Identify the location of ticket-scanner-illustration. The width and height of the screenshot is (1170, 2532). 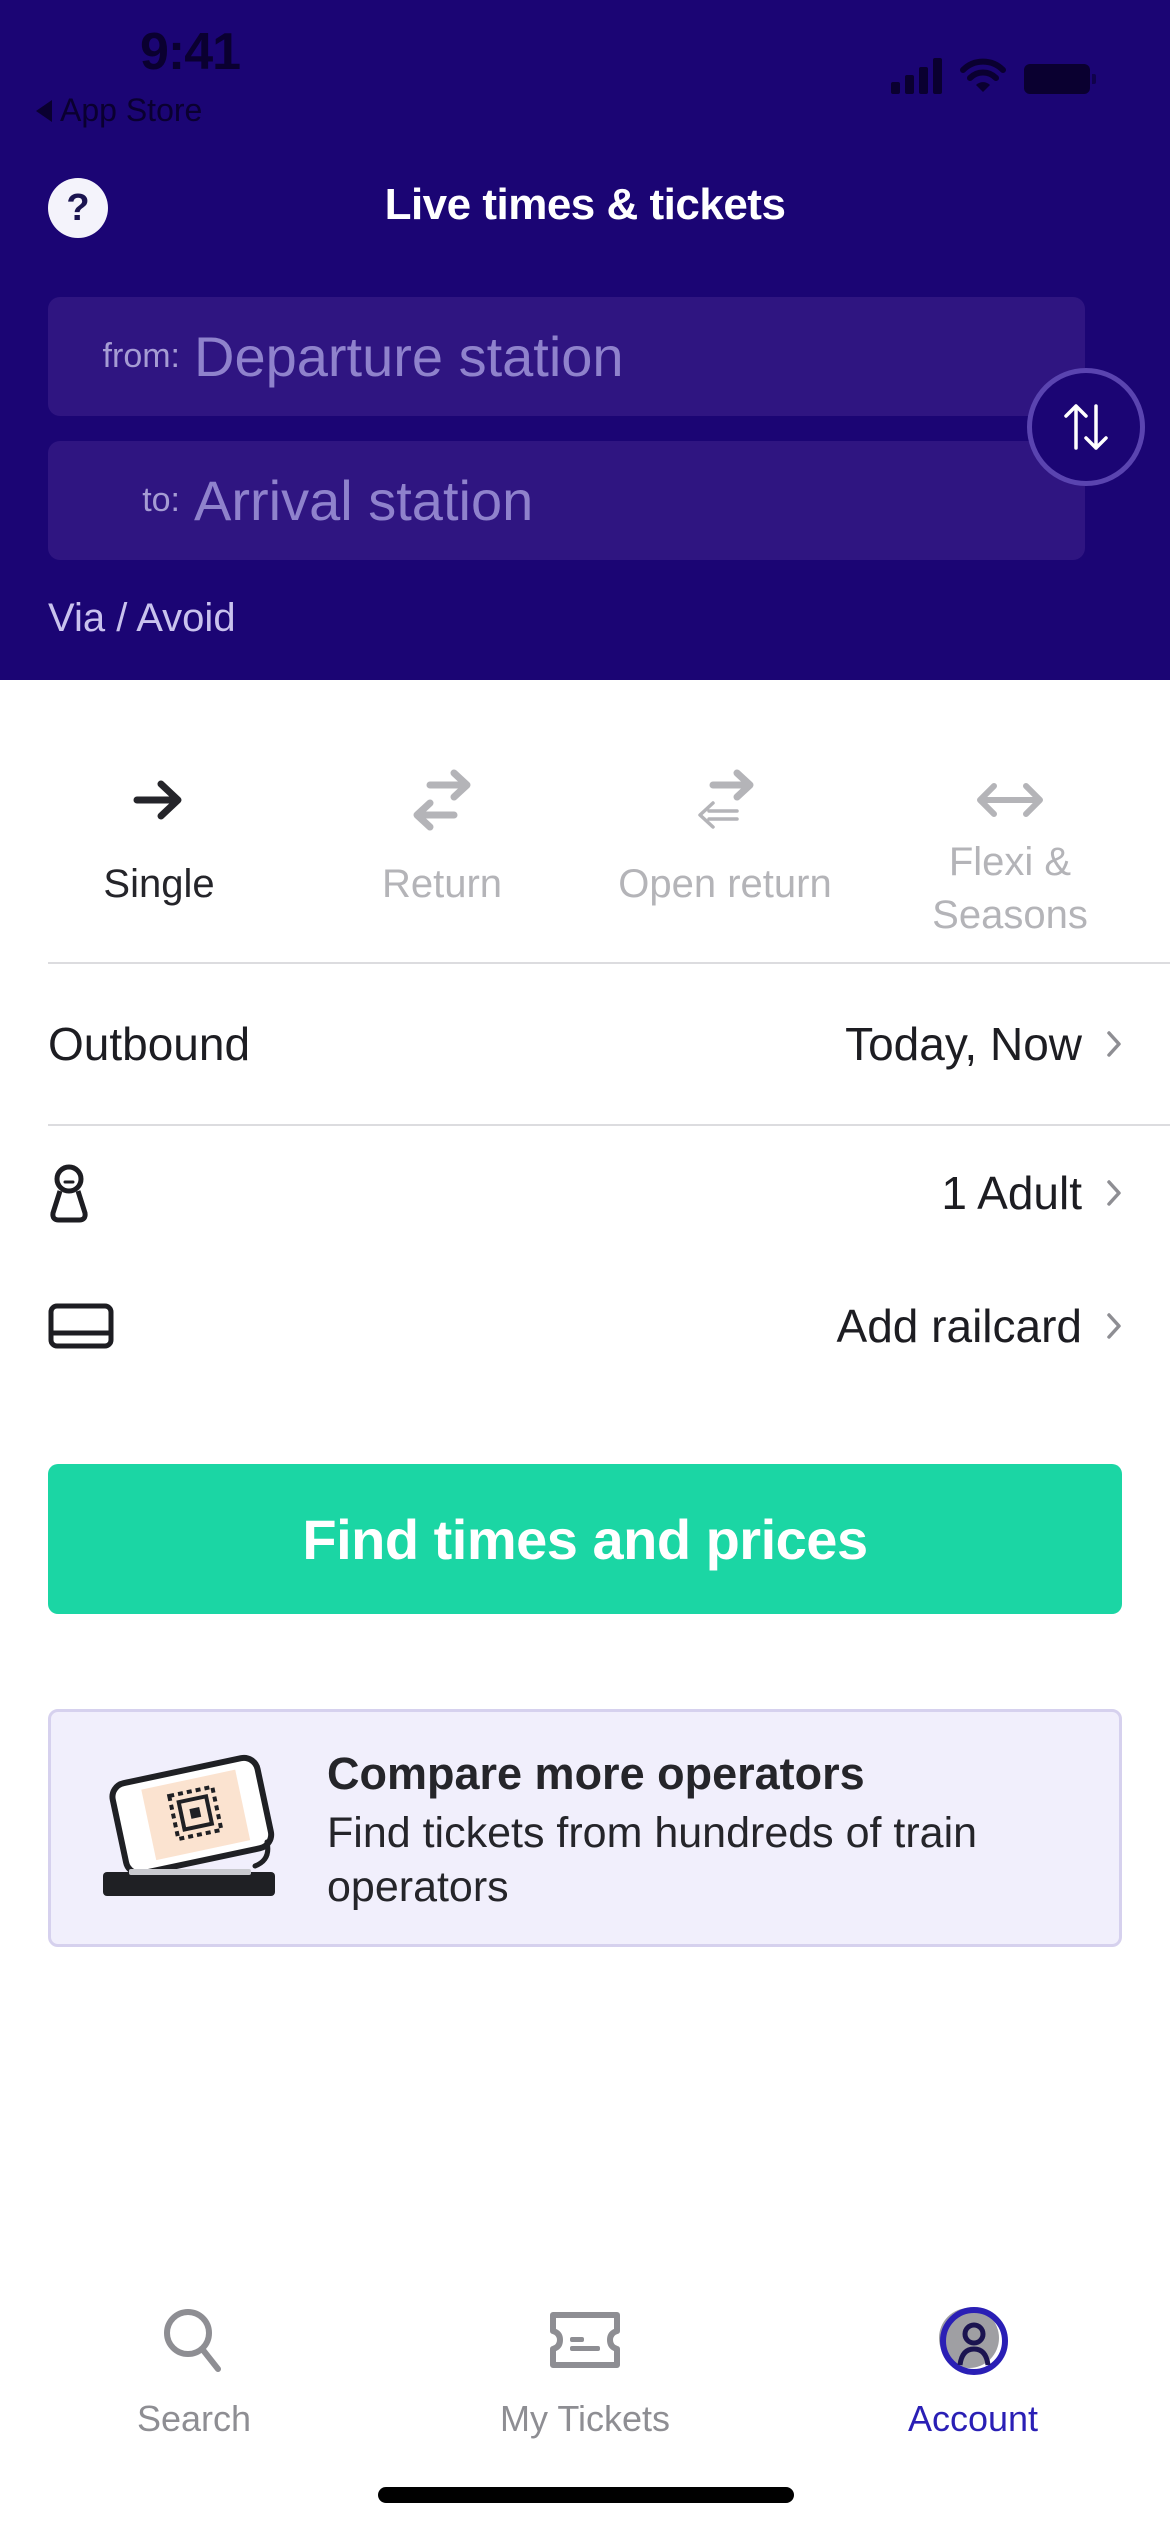
(189, 1825).